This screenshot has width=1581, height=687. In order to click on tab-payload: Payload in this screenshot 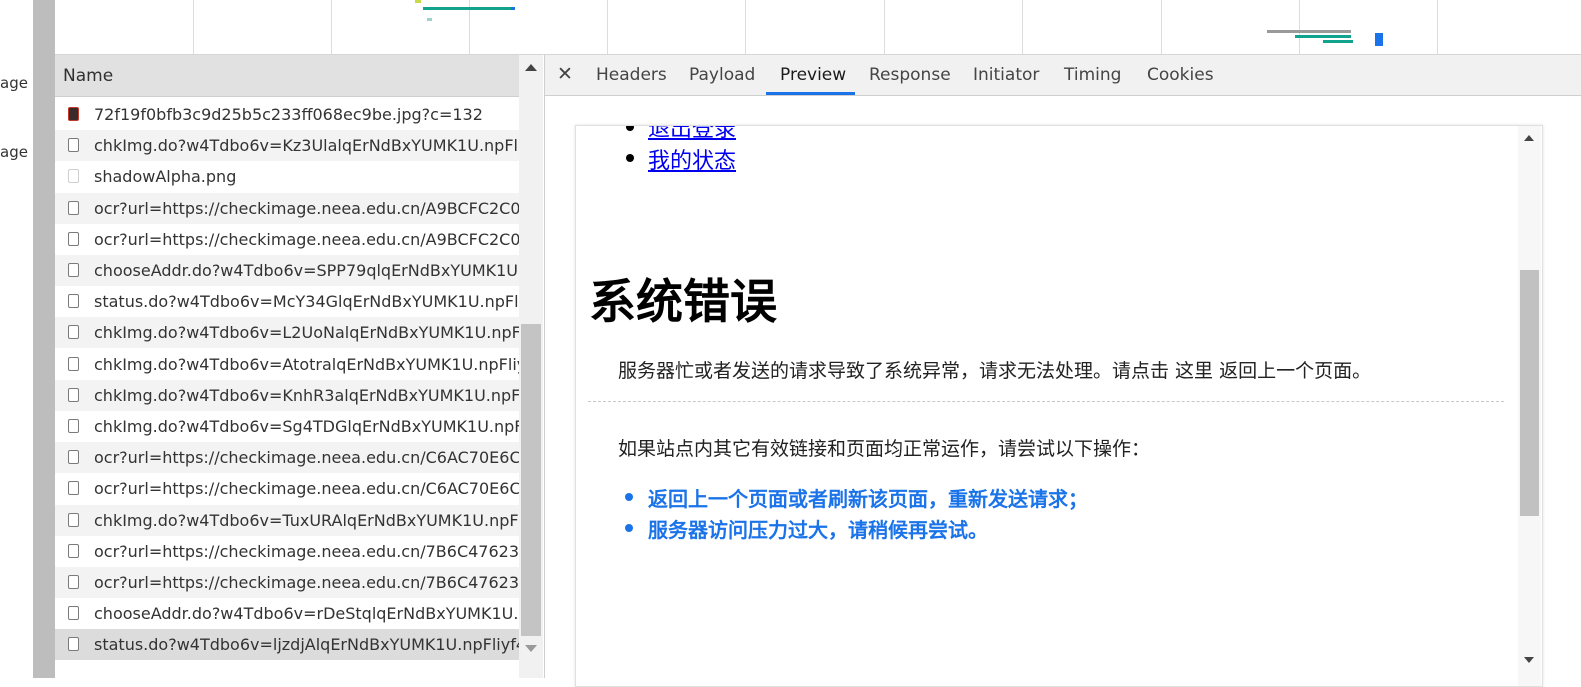, I will do `click(722, 75)`.